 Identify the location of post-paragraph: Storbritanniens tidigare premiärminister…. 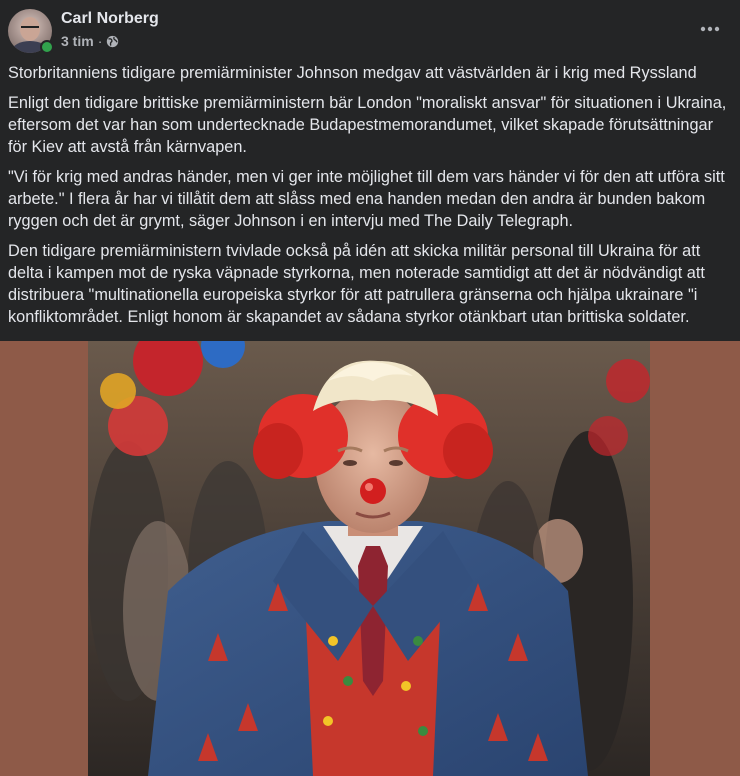
(352, 73).